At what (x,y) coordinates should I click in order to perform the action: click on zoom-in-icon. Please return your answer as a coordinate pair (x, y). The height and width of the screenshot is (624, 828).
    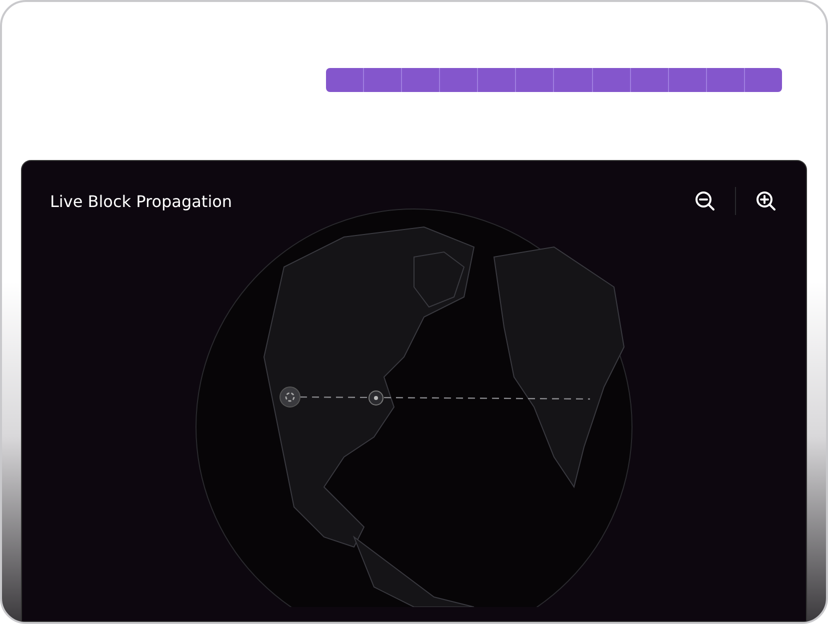
    Looking at the image, I should click on (766, 201).